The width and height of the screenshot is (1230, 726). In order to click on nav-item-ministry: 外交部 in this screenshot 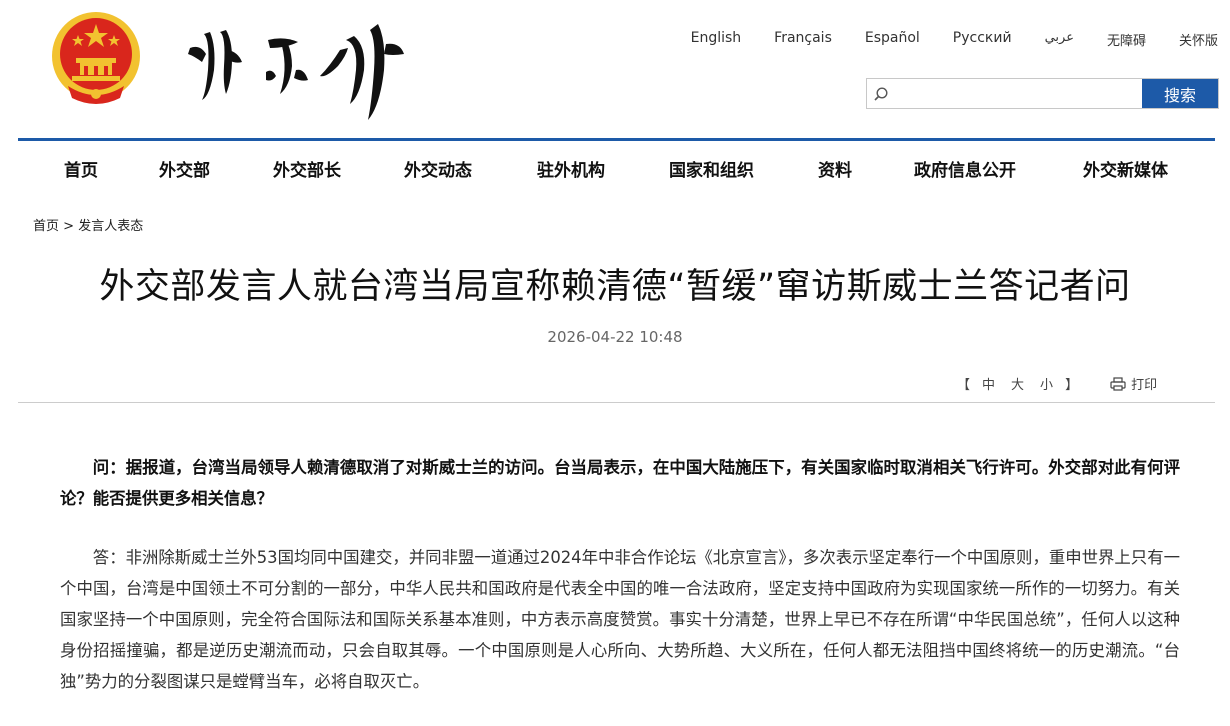, I will do `click(184, 168)`.